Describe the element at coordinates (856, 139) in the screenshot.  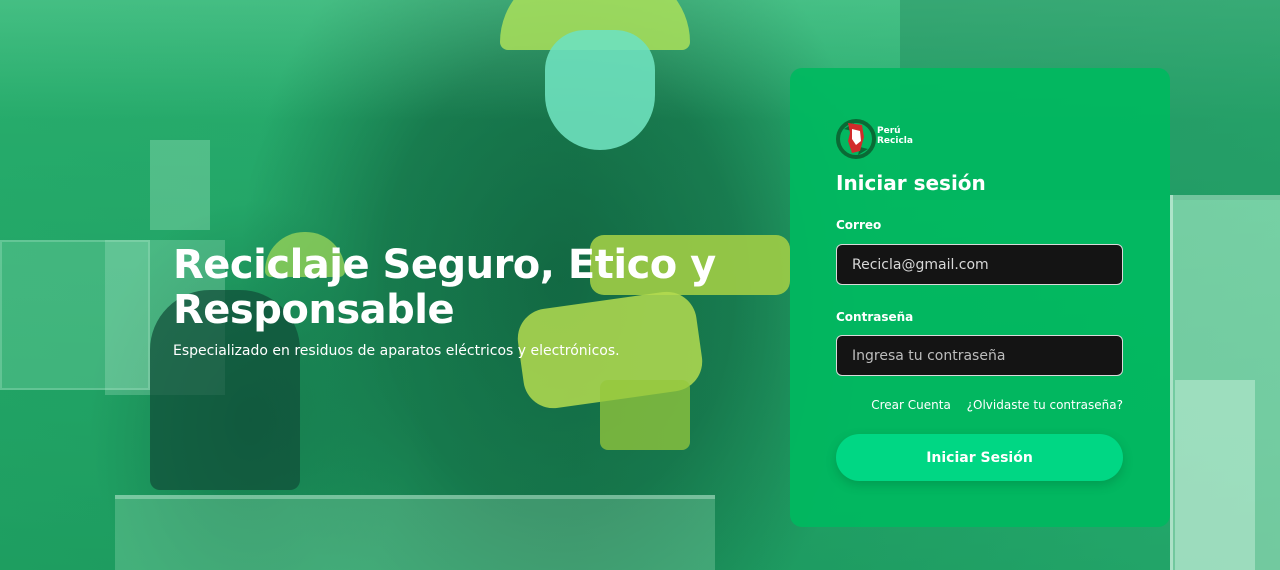
I see `recycle-logo-icon` at that location.